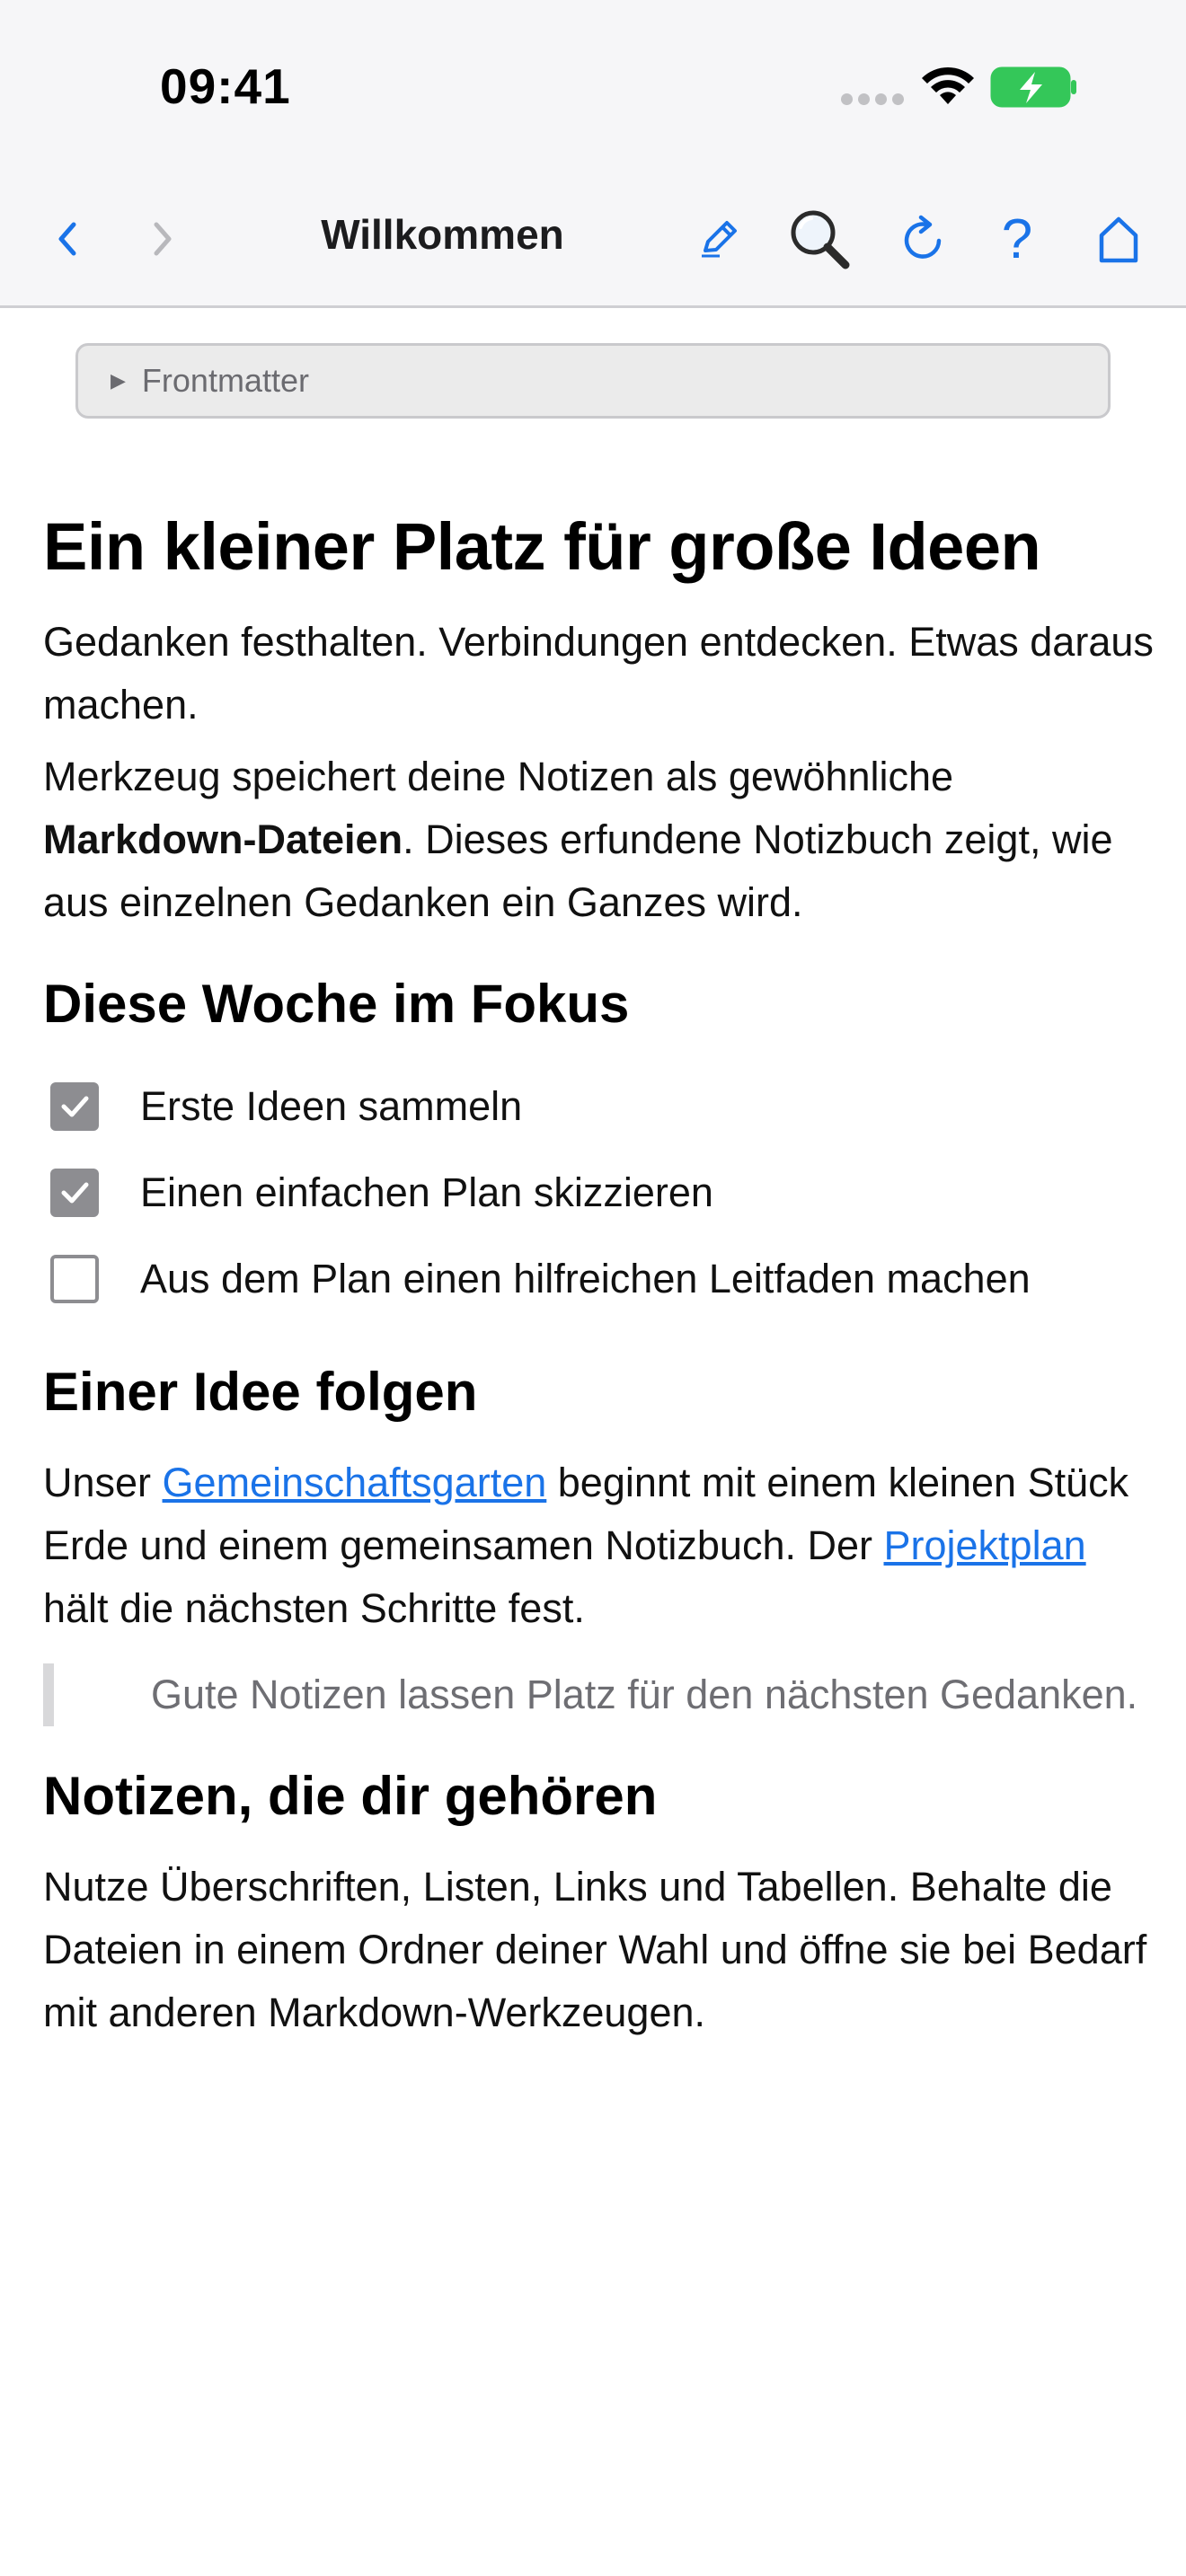 The image size is (1186, 2576). What do you see at coordinates (719, 239) in the screenshot?
I see `edit-pencil-icon` at bounding box center [719, 239].